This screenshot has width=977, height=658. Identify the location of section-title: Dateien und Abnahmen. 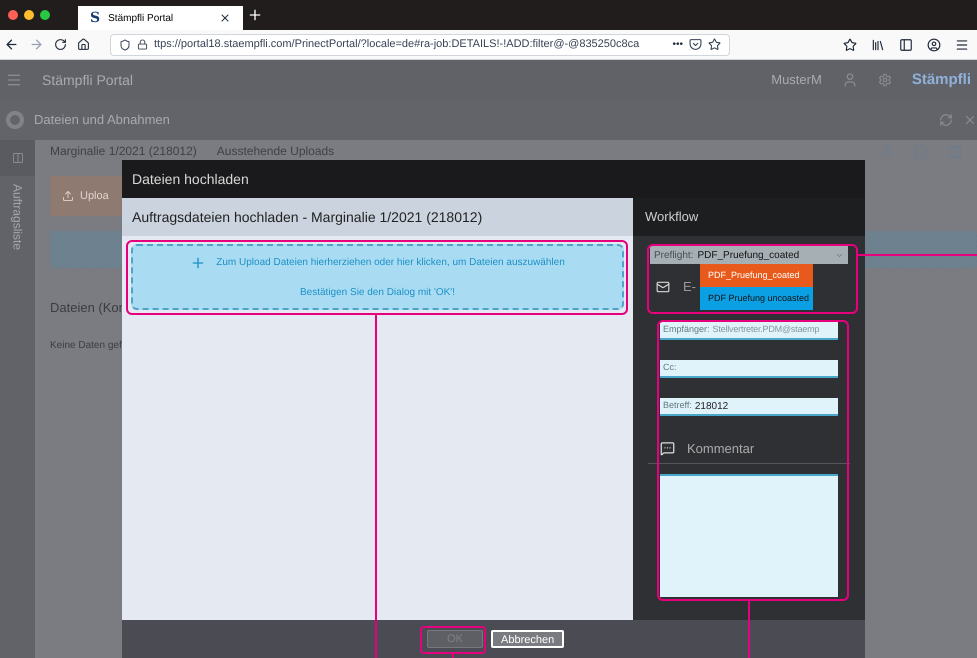
(102, 120).